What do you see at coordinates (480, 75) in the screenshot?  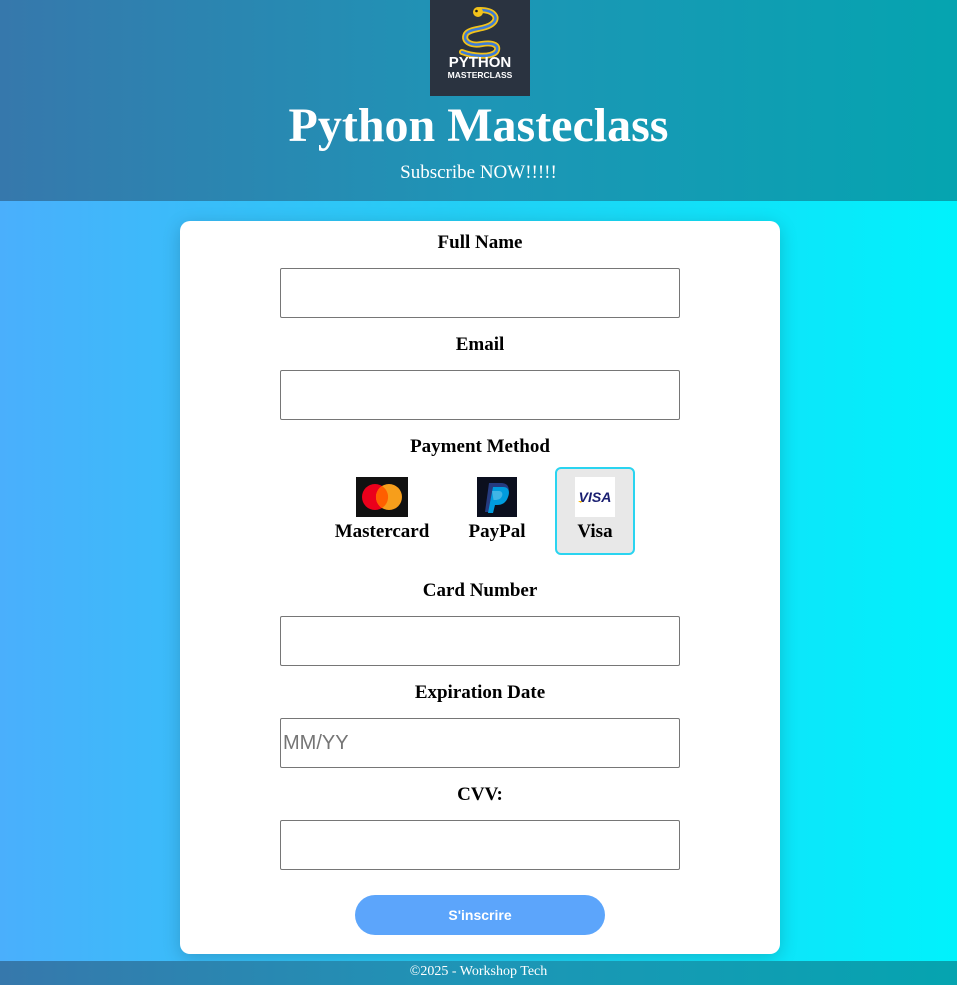 I see `svg-text: MASTERCLASS` at bounding box center [480, 75].